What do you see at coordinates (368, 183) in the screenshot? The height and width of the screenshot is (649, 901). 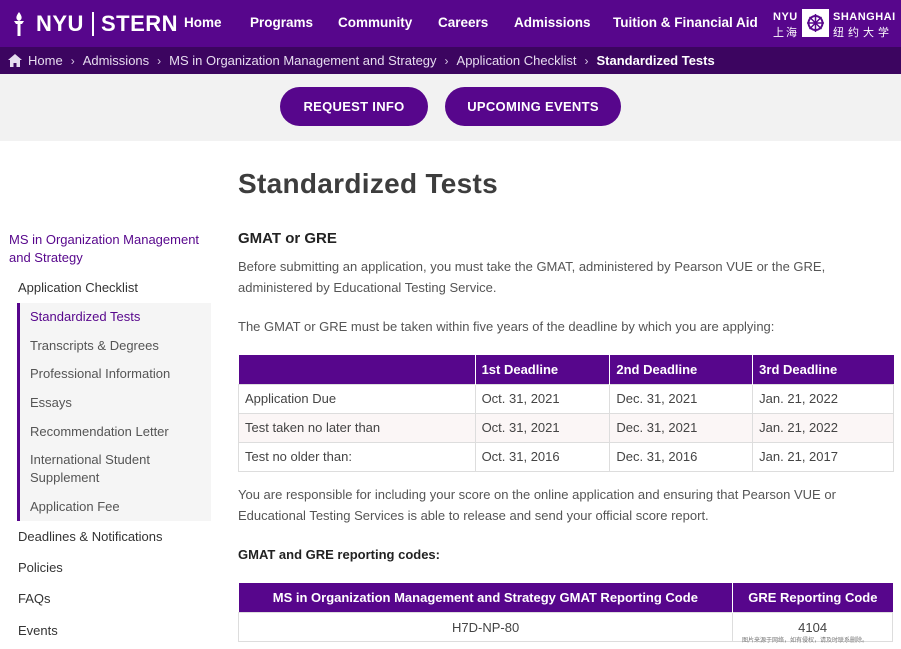 I see `page-title: Standardized Tests` at bounding box center [368, 183].